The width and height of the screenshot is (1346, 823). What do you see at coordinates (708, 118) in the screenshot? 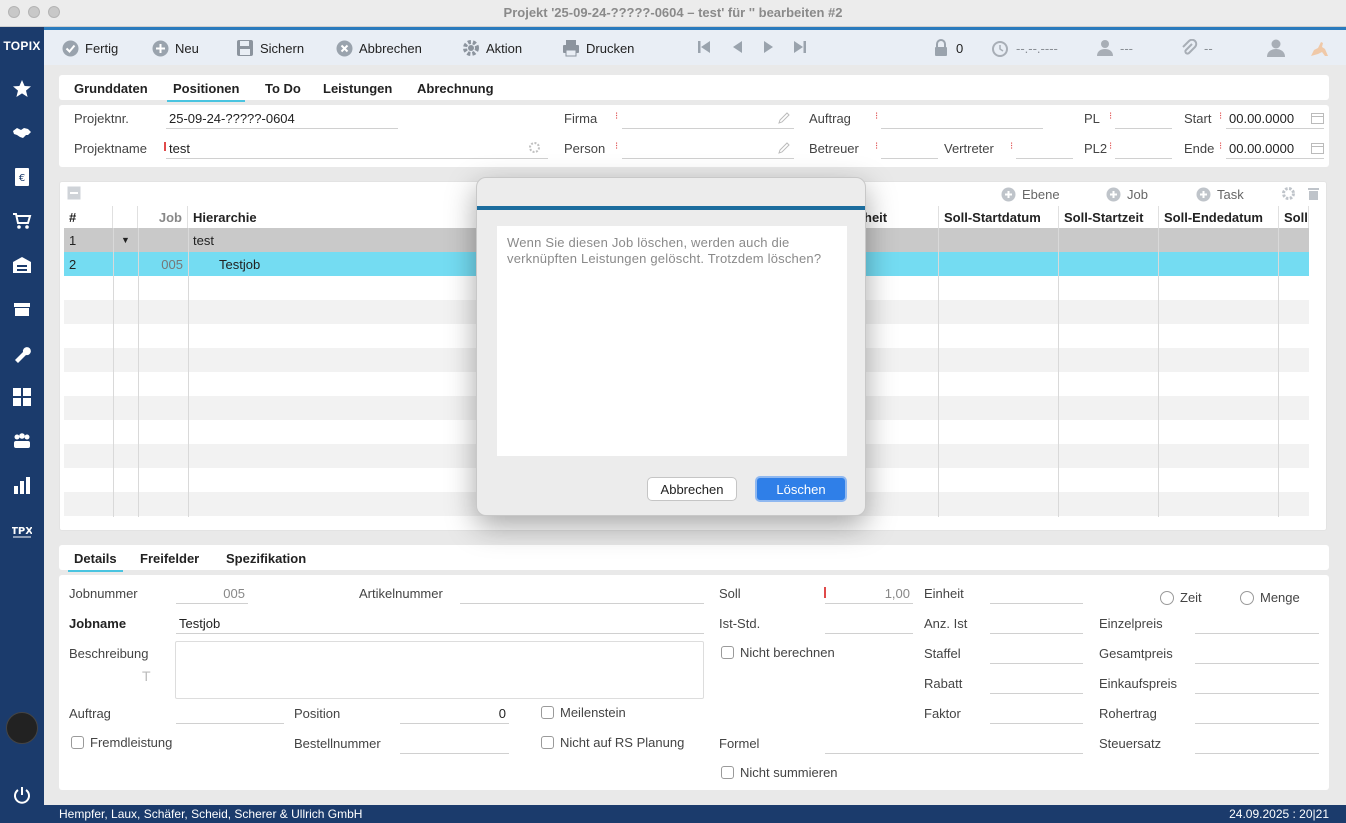
I see `firma-field` at bounding box center [708, 118].